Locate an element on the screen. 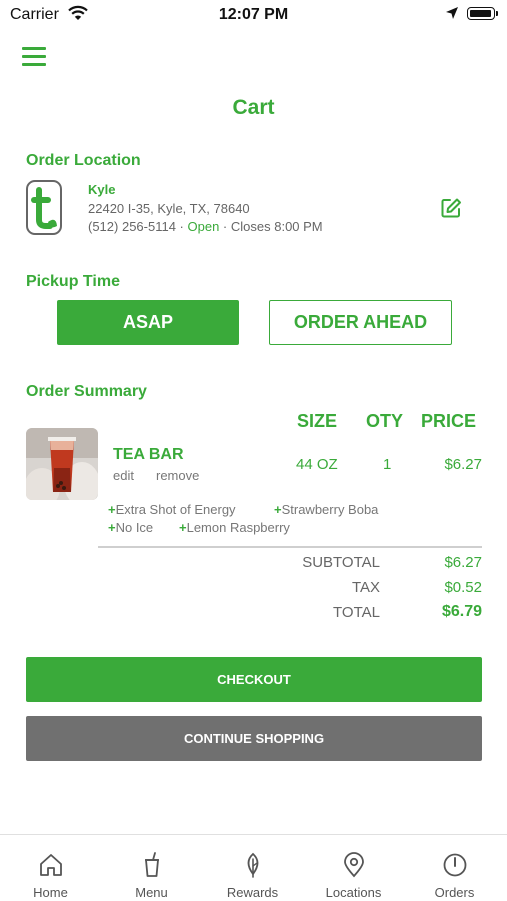 This screenshot has height=901, width=507. store-address: 22420 I-35, Kyle, TX, 78640 is located at coordinates (169, 208).